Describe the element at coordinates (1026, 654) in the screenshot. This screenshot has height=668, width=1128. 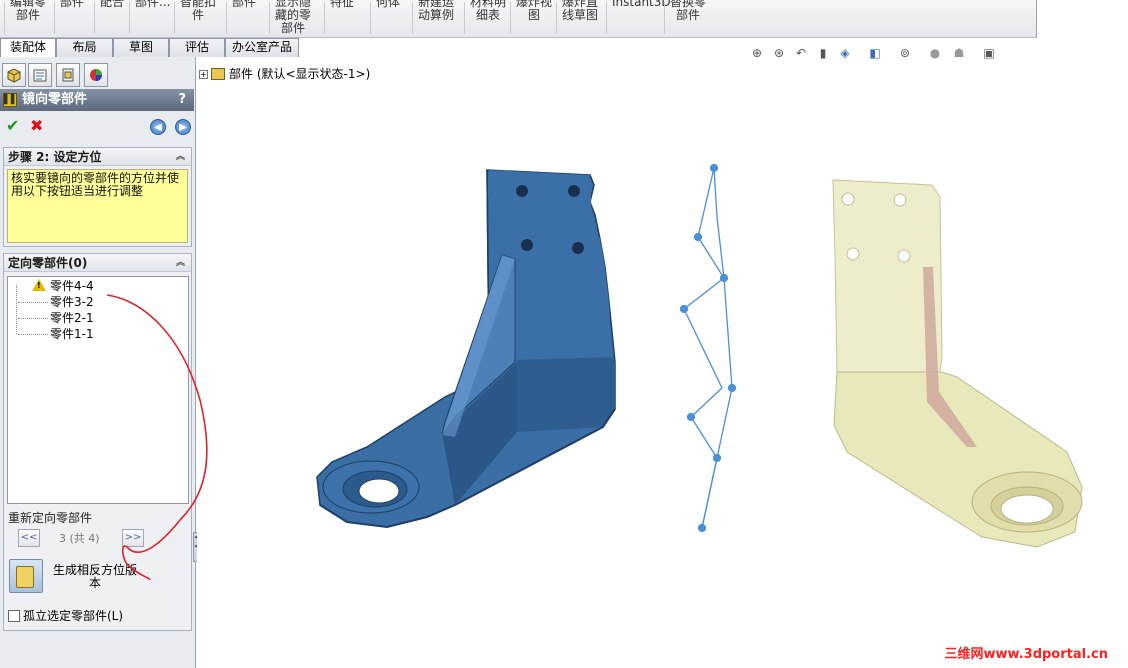
I see `watermark-text: 三维网www.3dportal.cn` at that location.